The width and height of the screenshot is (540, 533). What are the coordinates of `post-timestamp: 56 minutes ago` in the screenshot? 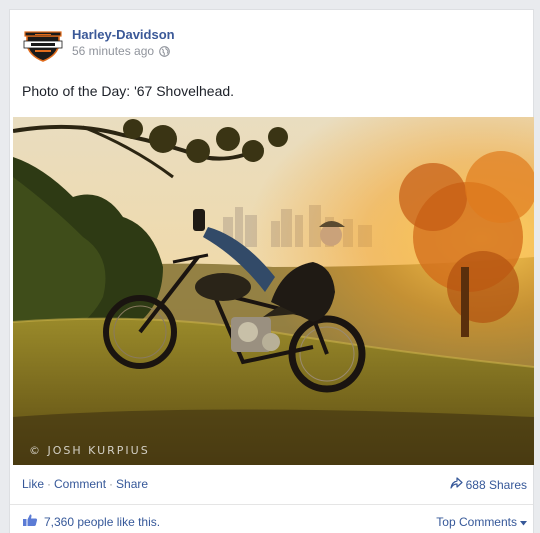 It's located at (113, 51).